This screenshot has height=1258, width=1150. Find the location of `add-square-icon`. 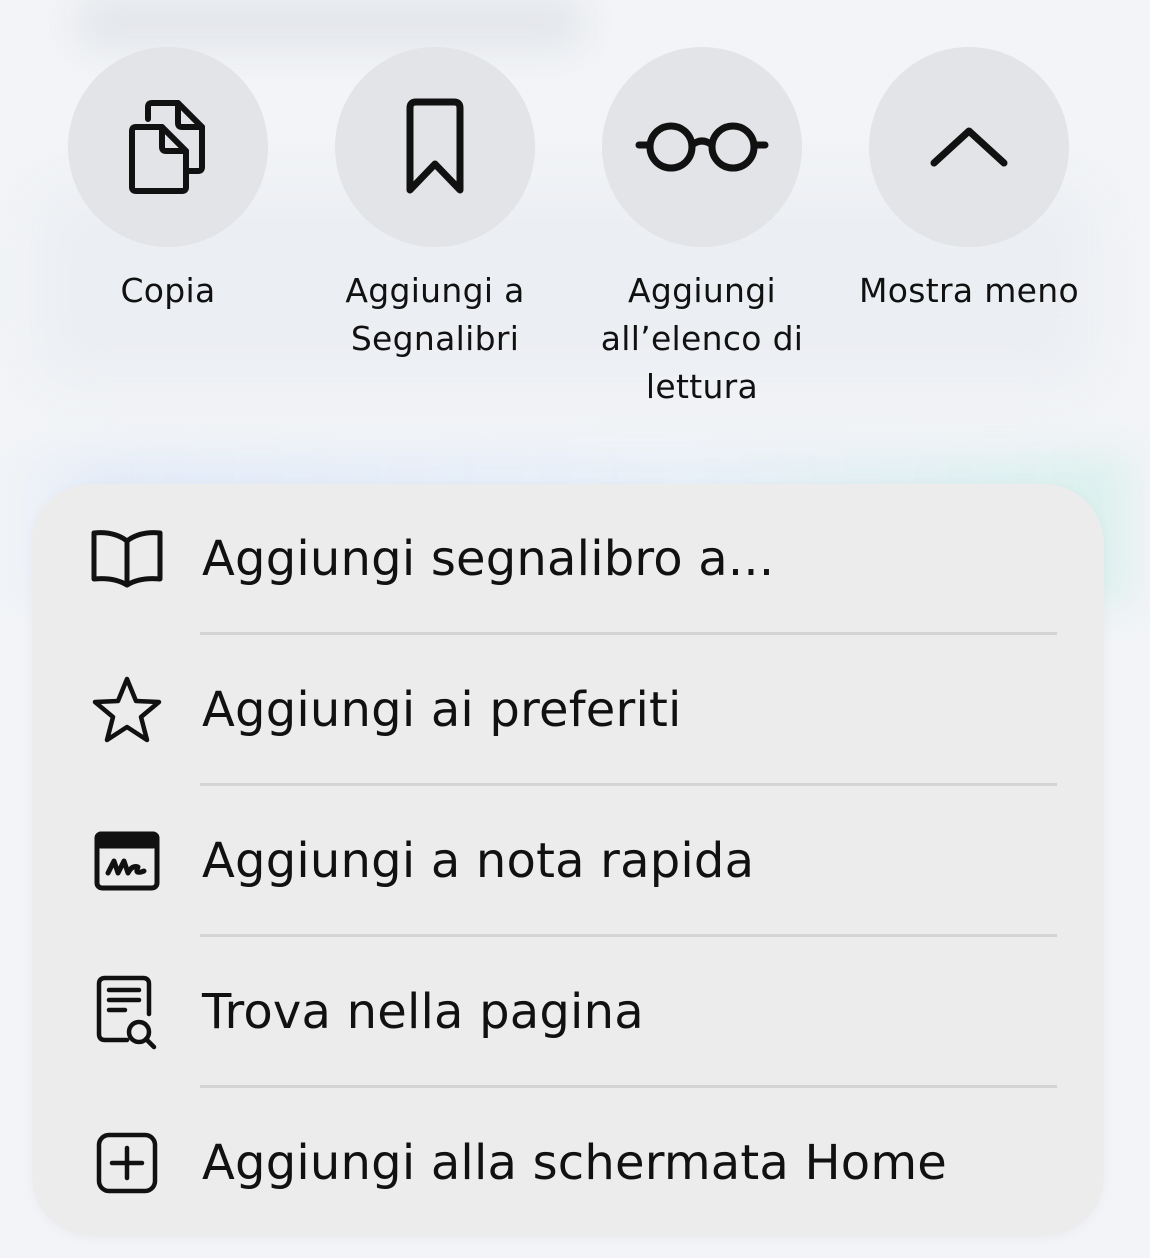

add-square-icon is located at coordinates (127, 1163).